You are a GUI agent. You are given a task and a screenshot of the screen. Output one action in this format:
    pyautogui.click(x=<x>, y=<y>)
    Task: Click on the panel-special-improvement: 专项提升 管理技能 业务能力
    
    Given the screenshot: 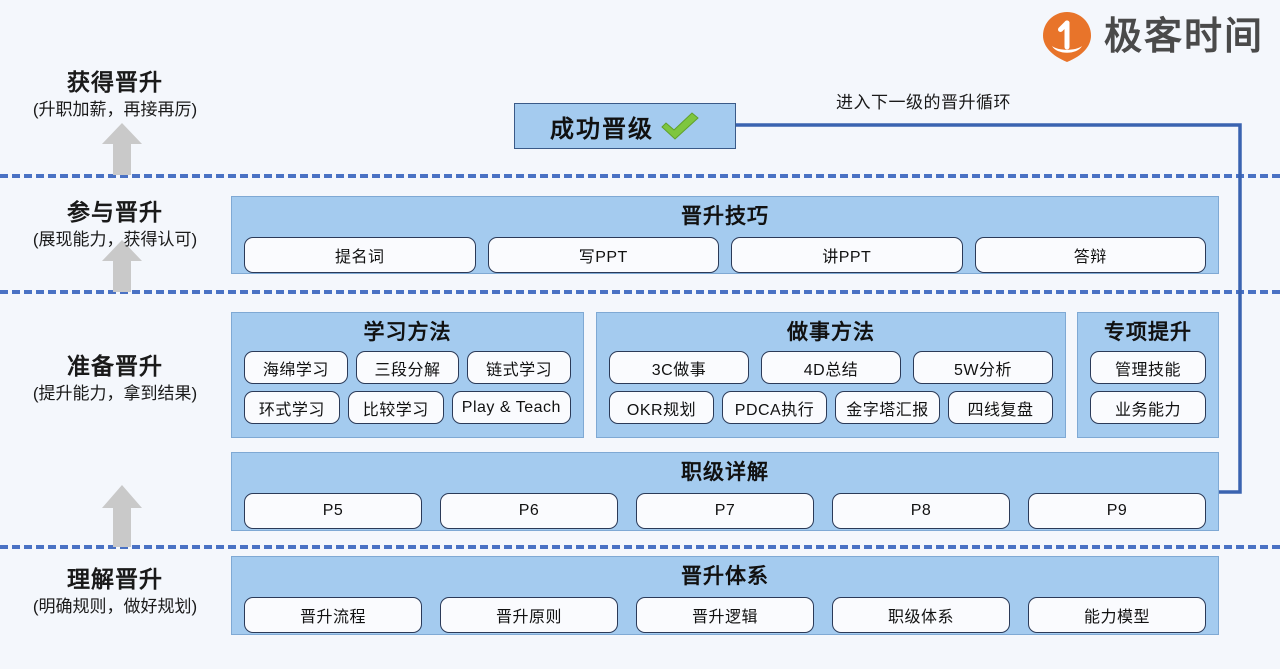 What is the action you would take?
    pyautogui.click(x=1148, y=375)
    